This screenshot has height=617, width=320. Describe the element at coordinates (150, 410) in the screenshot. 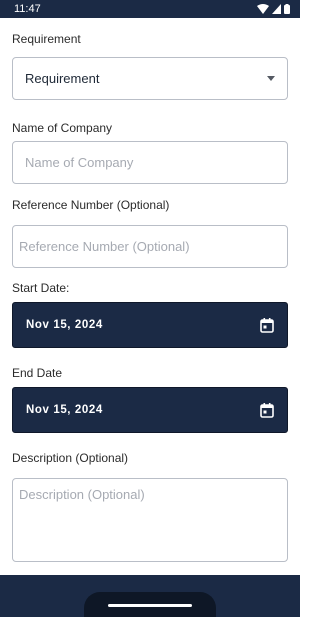

I see `end-date-picker: Nov 15, 2024` at that location.